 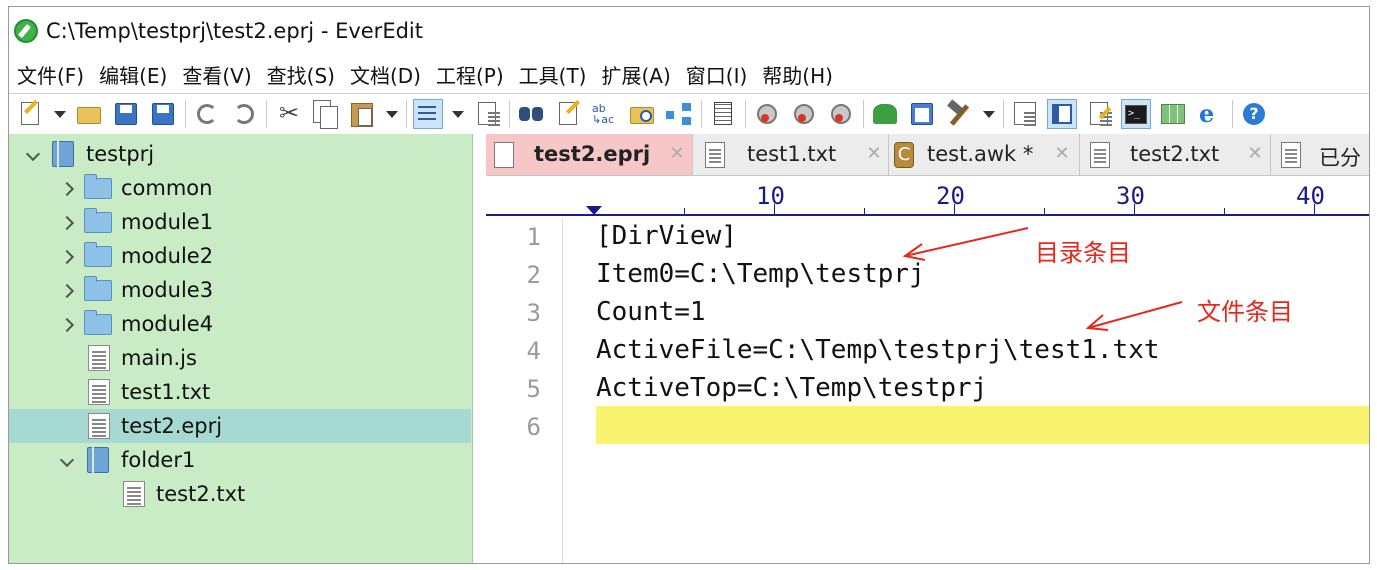 I want to click on tab-test2-eprj: test2.eprj ✕, so click(x=589, y=154).